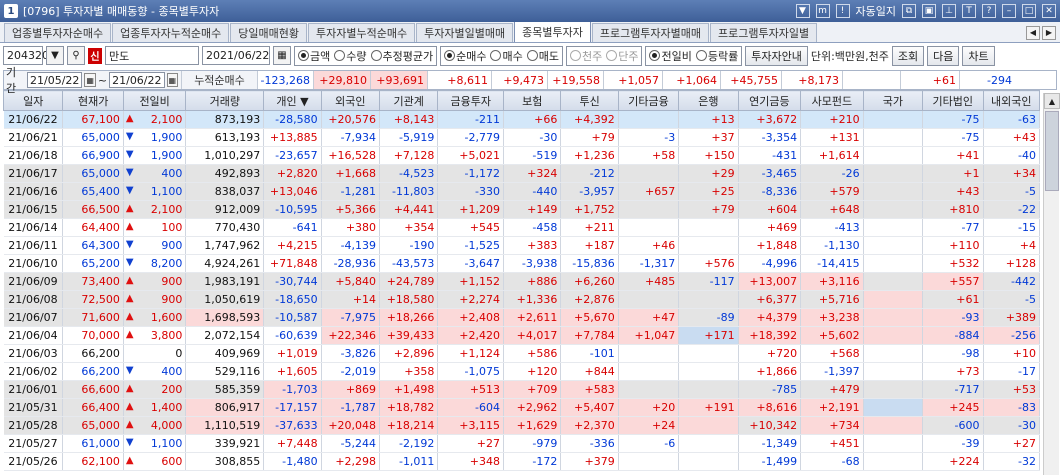 This screenshot has height=475, width=1060. Describe the element at coordinates (282, 55) in the screenshot. I see `calendar-icon: ▦` at that location.